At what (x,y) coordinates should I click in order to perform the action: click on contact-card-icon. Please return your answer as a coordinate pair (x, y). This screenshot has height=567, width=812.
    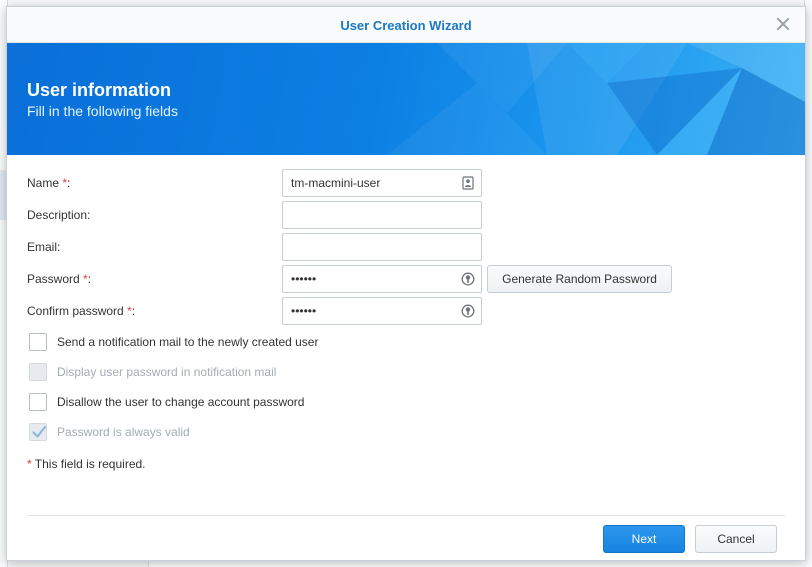
    Looking at the image, I should click on (468, 183).